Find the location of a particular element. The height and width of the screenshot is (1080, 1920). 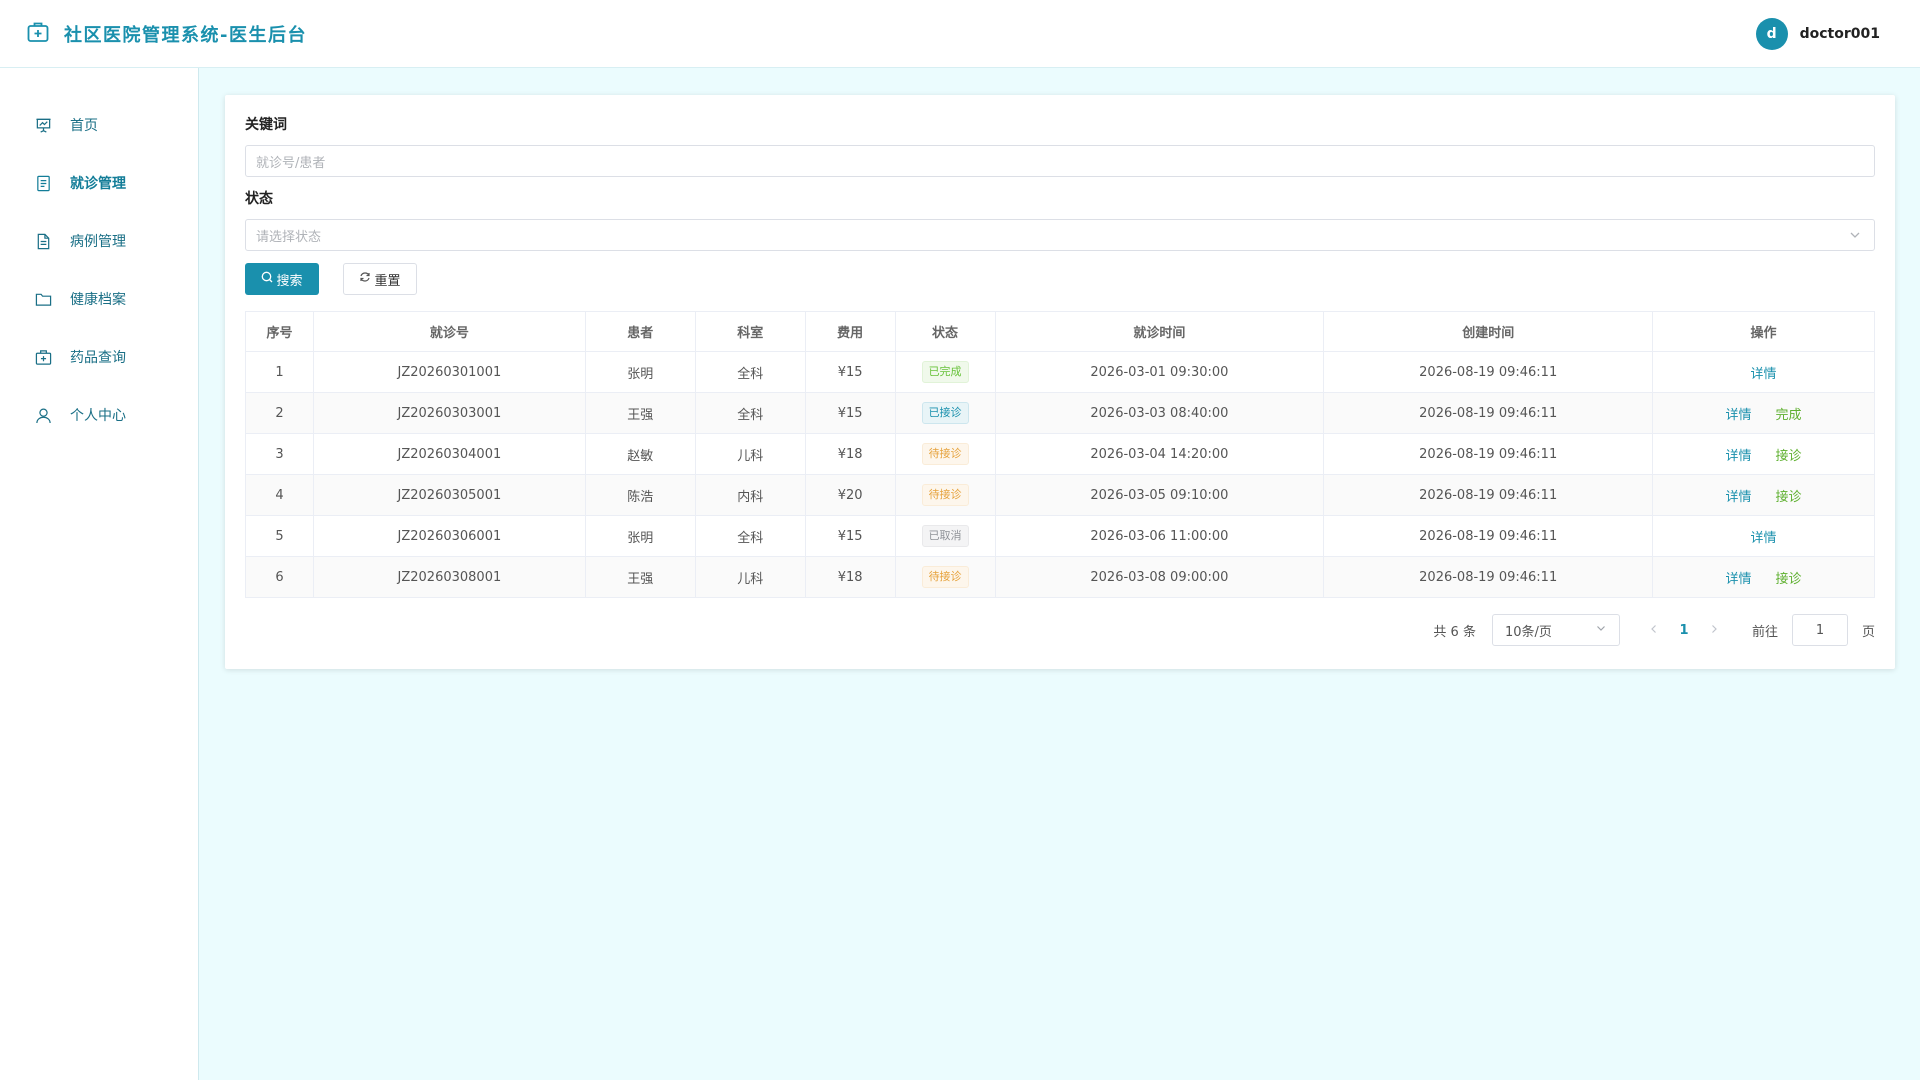

department: 内科 is located at coordinates (750, 495).